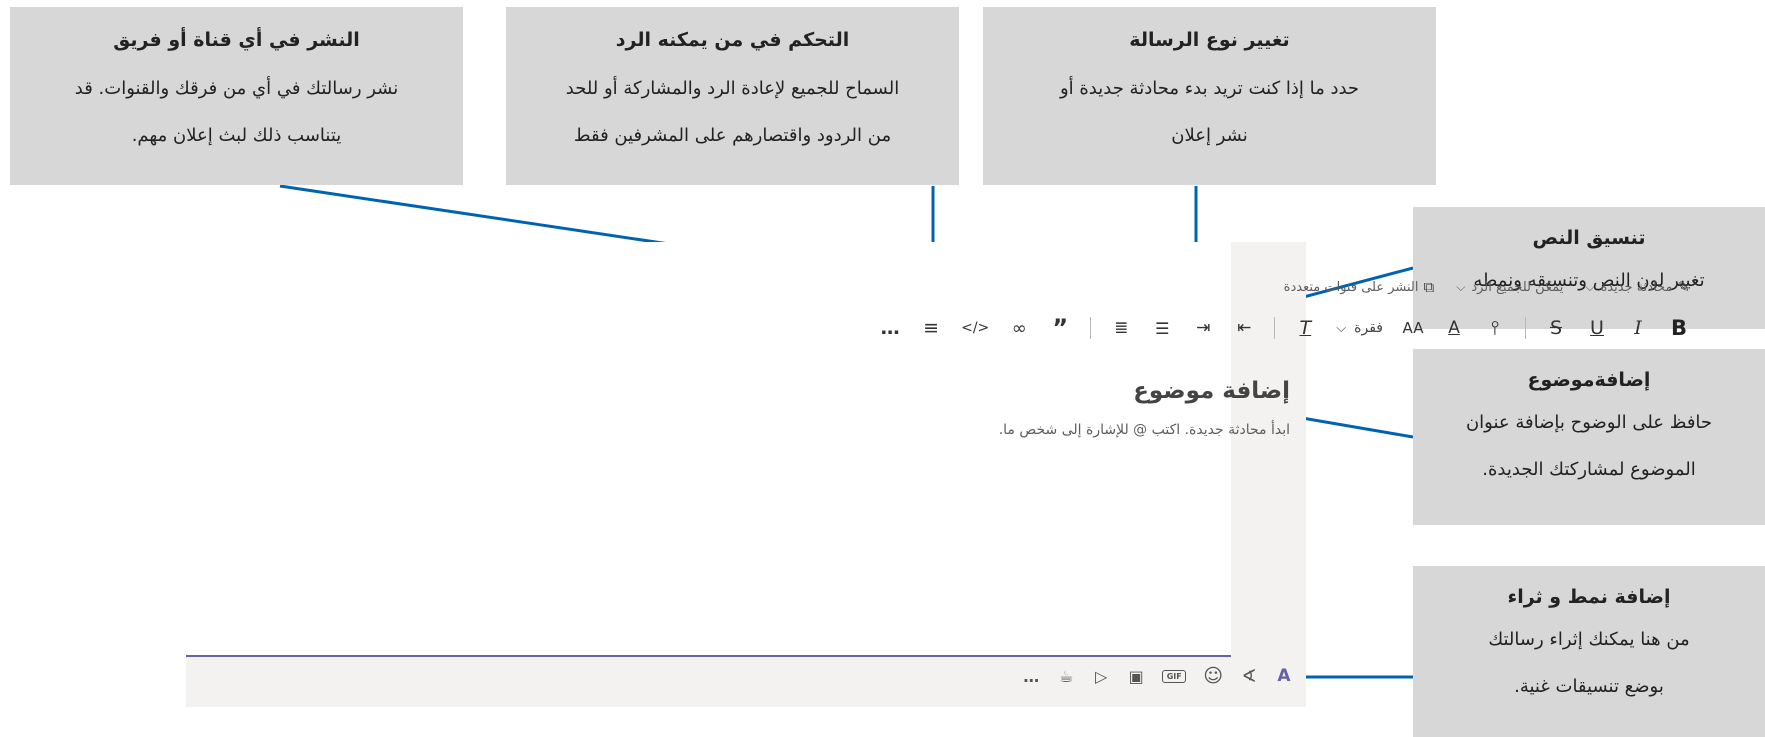 The image size is (1765, 737). Describe the element at coordinates (1589, 597) in the screenshot. I see `callout-title: إضافة نمط و ثراء` at that location.